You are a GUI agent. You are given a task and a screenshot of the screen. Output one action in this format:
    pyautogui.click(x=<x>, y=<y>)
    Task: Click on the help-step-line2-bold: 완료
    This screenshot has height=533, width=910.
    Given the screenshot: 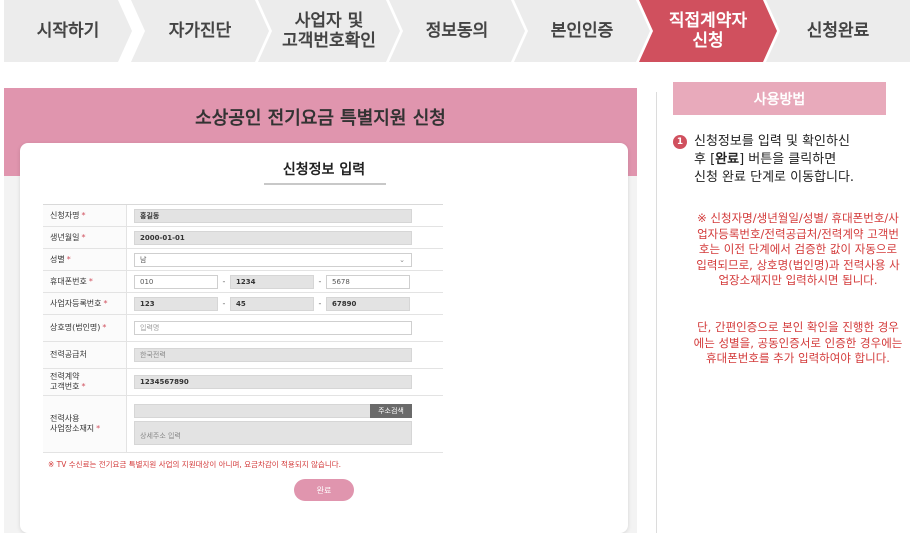 What is the action you would take?
    pyautogui.click(x=727, y=159)
    